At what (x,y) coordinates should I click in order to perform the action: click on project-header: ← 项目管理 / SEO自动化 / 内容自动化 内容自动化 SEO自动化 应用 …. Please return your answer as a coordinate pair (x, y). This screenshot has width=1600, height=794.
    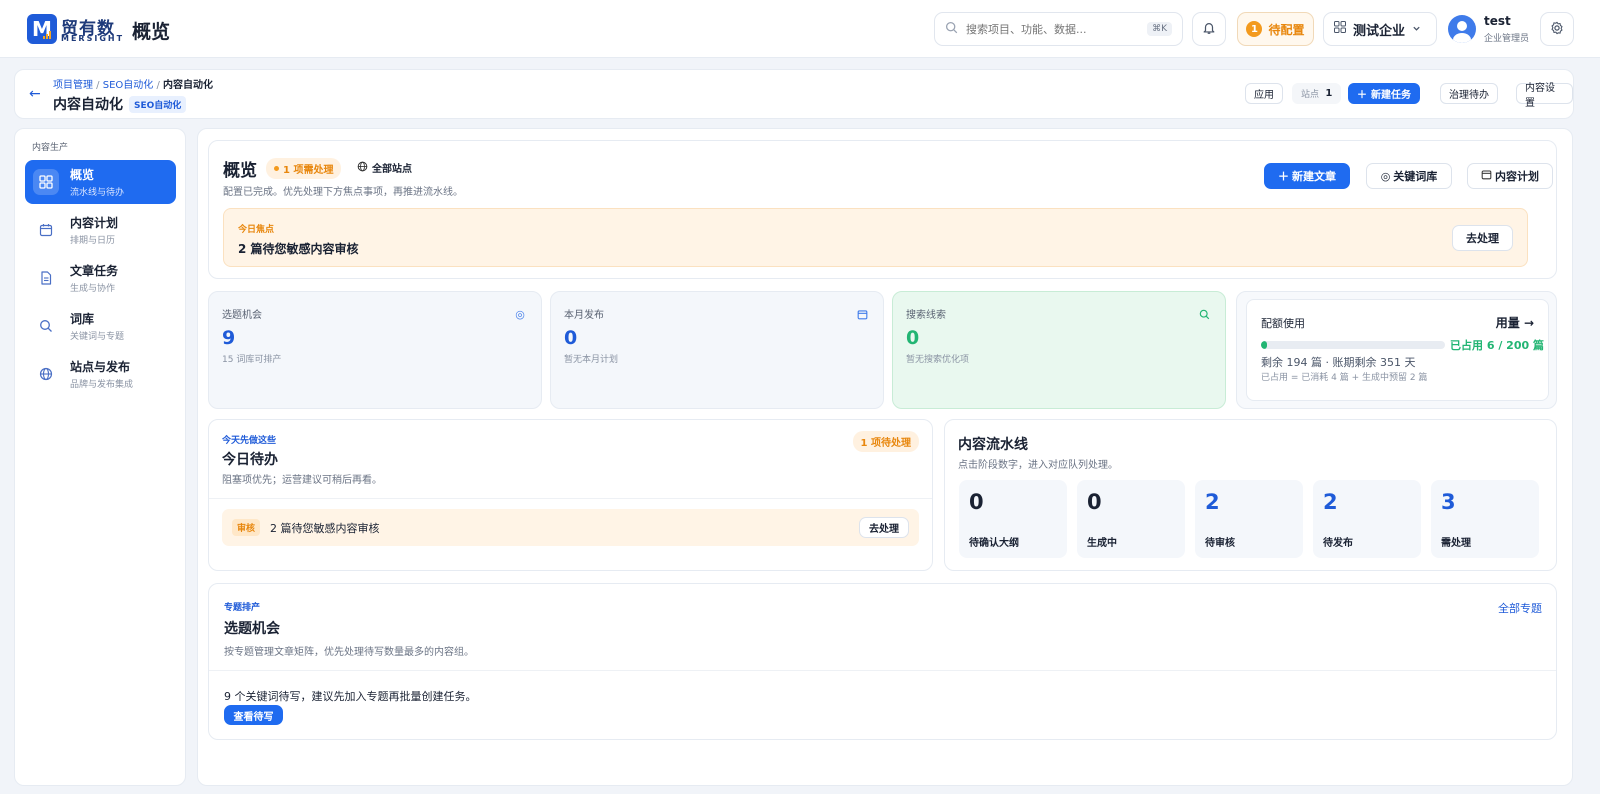
    Looking at the image, I should click on (794, 94).